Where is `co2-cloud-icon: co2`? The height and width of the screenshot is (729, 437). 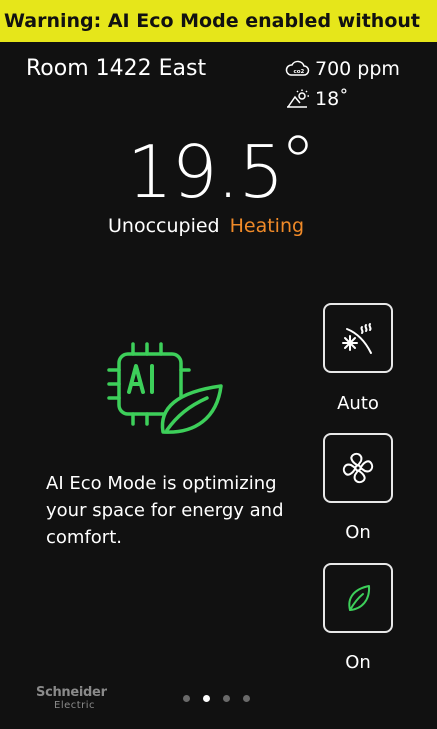
co2-cloud-icon: co2 is located at coordinates (298, 69).